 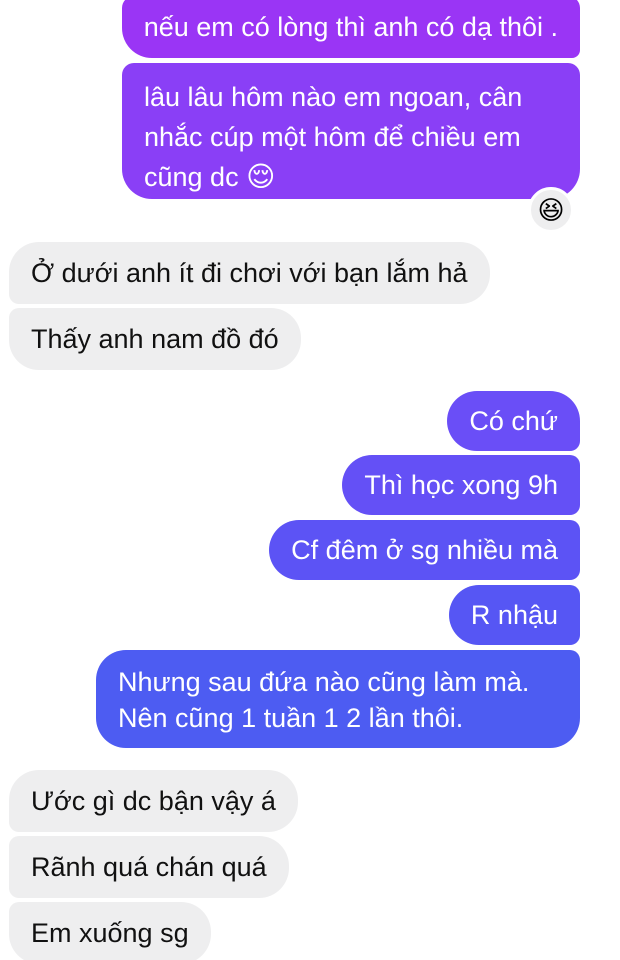 I want to click on message-text-line: Nên cũng 1 tuần 1 2 lần thôi., so click(x=291, y=718).